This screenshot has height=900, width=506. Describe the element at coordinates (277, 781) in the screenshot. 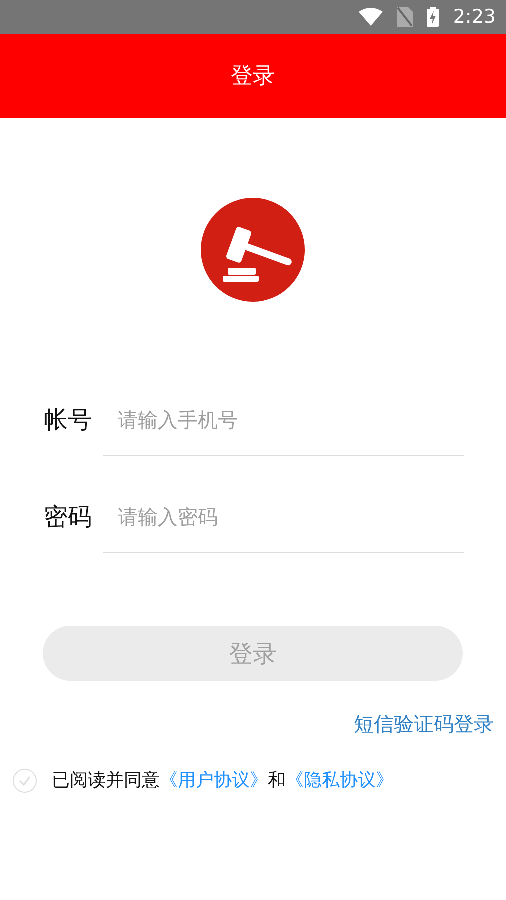

I see `agreement-conjunction: 和` at that location.